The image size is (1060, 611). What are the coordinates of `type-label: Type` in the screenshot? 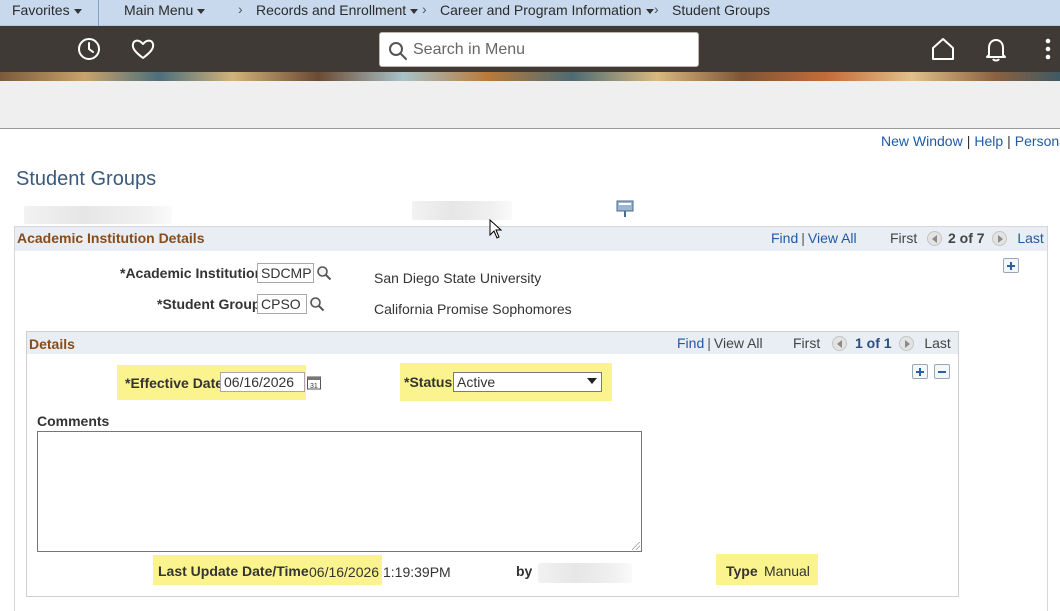 It's located at (742, 571).